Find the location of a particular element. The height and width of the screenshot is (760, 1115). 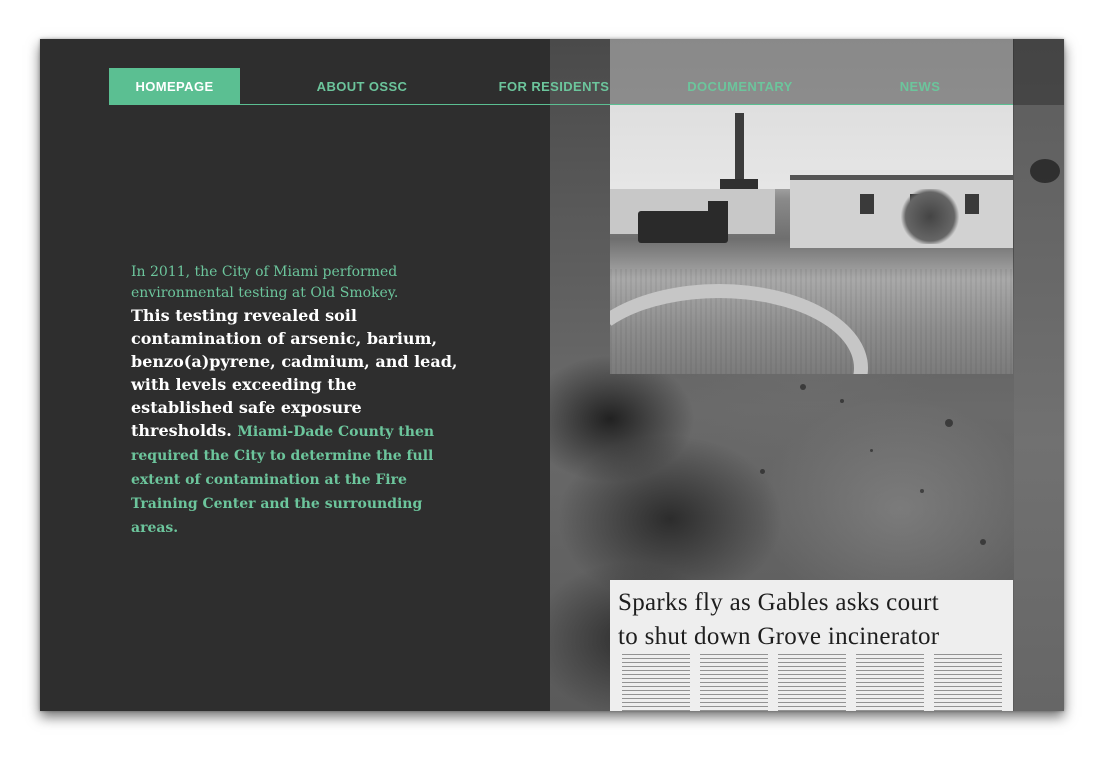

nav-underline is located at coordinates (561, 104).